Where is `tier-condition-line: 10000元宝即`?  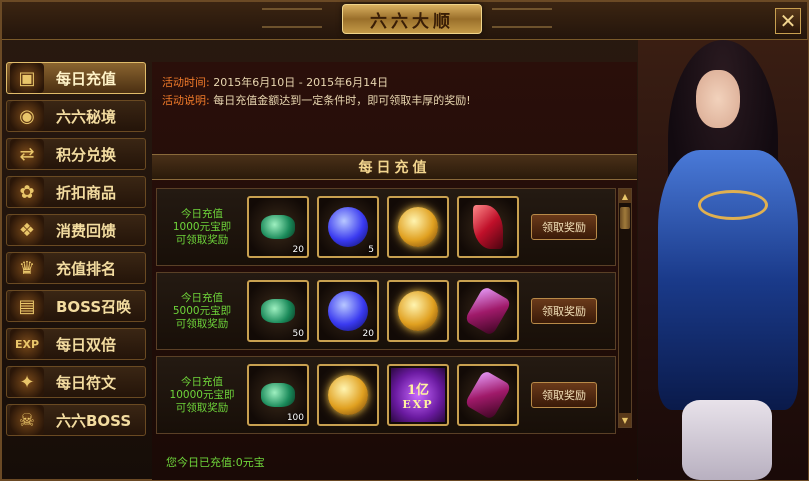
tier-condition-line: 10000元宝即 is located at coordinates (202, 394).